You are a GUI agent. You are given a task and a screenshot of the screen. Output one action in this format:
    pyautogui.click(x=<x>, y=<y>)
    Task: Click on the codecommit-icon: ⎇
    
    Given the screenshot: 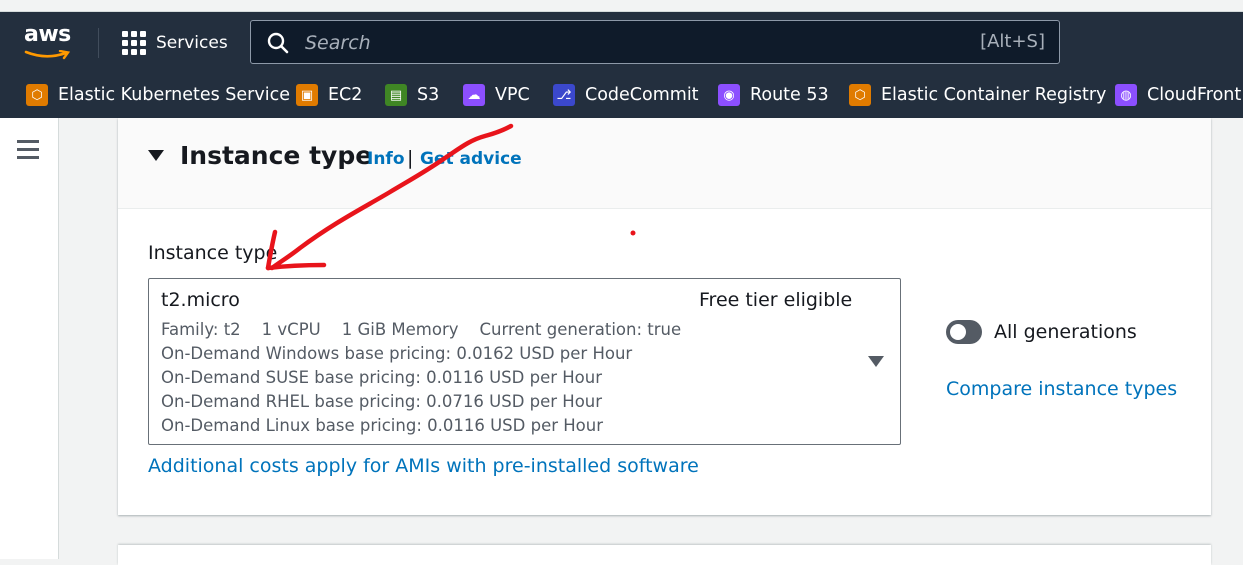 What is the action you would take?
    pyautogui.click(x=564, y=95)
    